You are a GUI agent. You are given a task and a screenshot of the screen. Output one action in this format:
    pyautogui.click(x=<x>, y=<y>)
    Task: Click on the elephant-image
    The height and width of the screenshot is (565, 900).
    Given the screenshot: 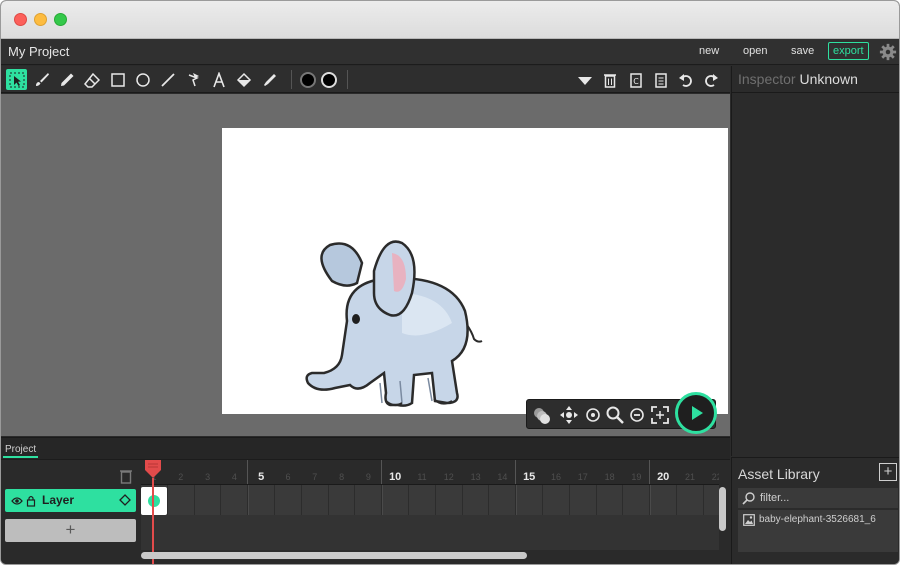 What is the action you would take?
    pyautogui.click(x=397, y=320)
    